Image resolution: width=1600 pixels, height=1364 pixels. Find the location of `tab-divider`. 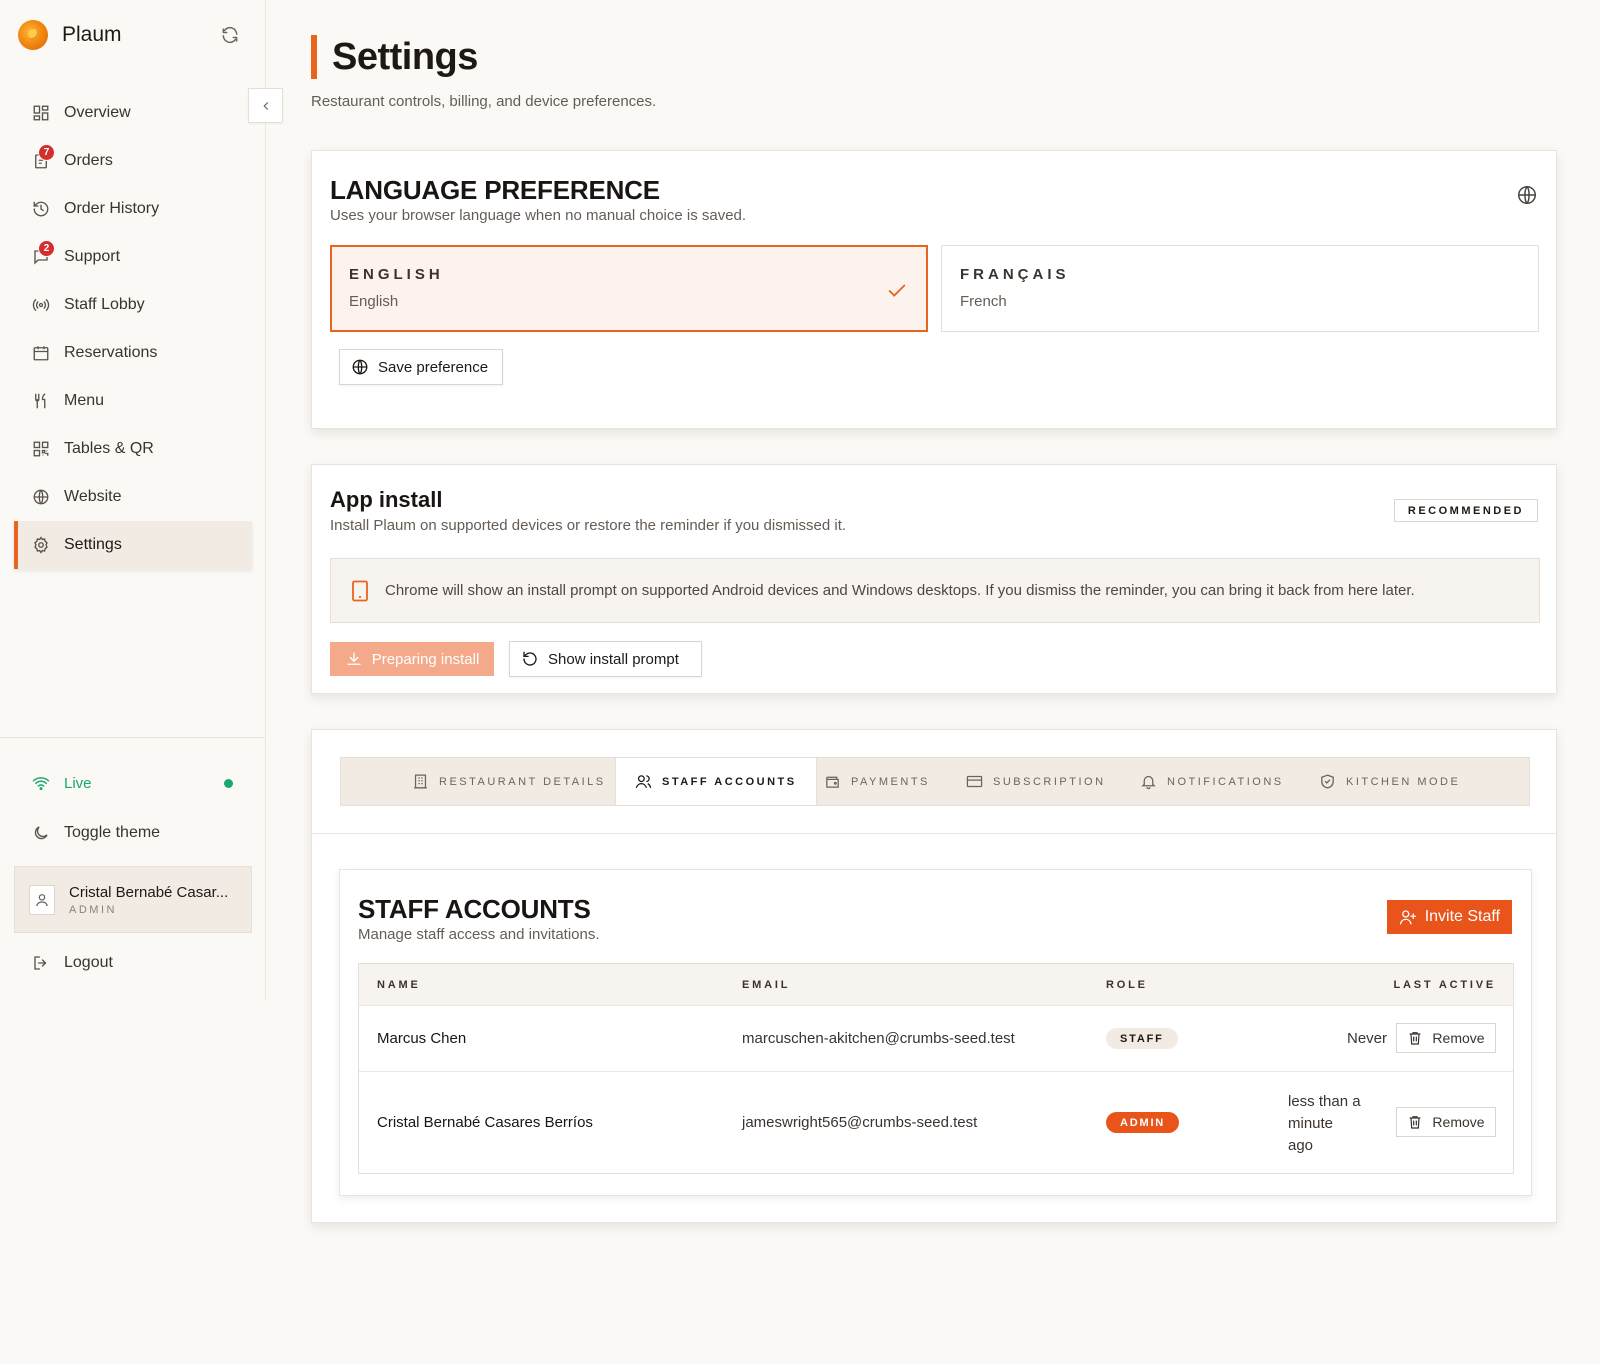

tab-divider is located at coordinates (934, 833).